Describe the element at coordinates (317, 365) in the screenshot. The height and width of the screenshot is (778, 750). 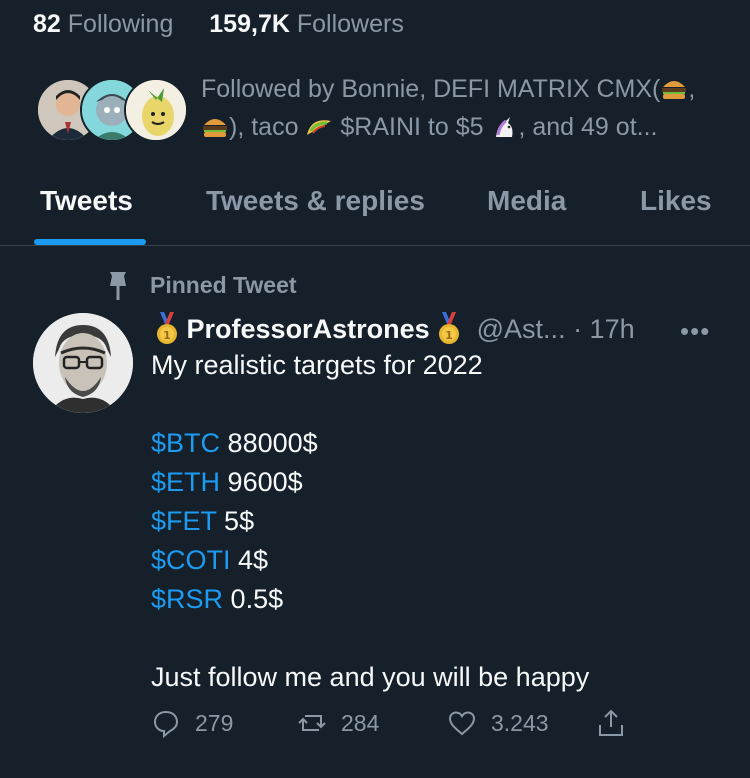
I see `tweet-intro: My realistic targets for 2022` at that location.